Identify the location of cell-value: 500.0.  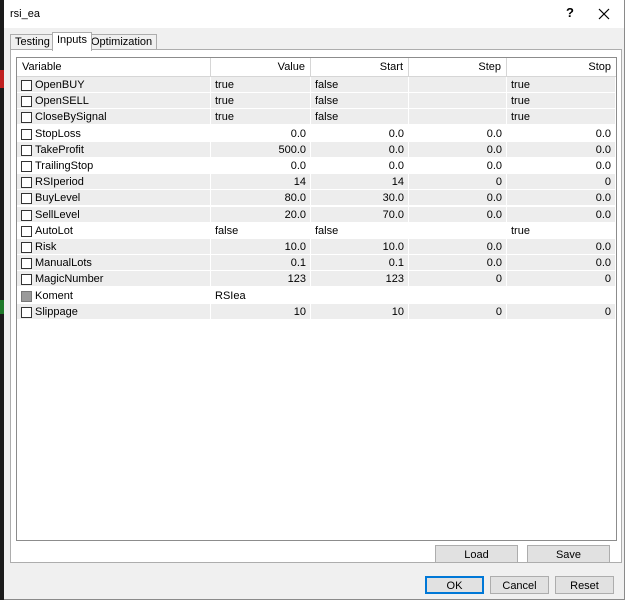
(261, 149).